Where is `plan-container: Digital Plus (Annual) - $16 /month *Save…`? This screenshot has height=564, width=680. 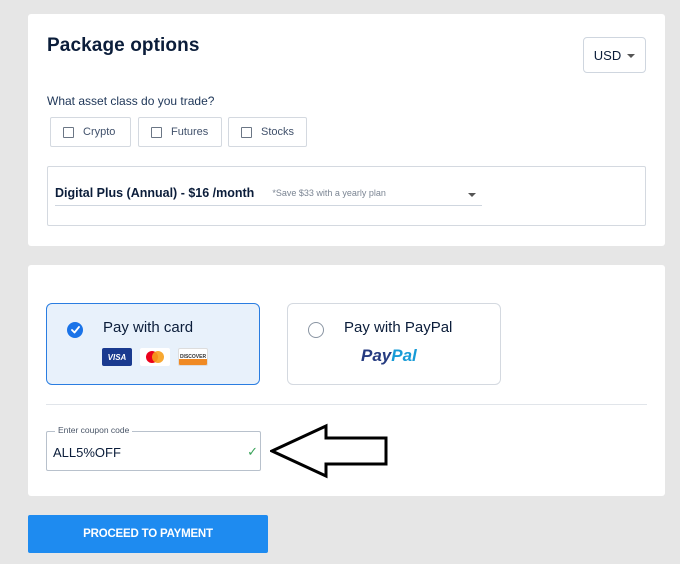
plan-container: Digital Plus (Annual) - $16 /month *Save… is located at coordinates (346, 196).